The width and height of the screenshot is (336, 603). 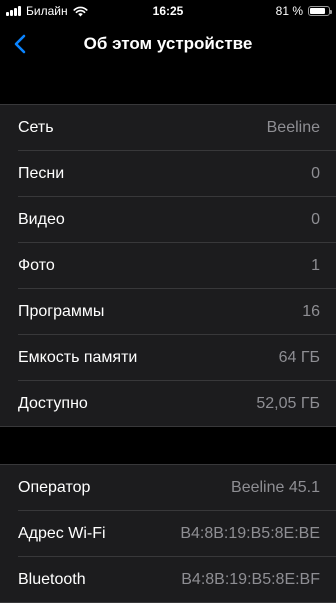 I want to click on info-row: Программы 16, so click(x=168, y=312).